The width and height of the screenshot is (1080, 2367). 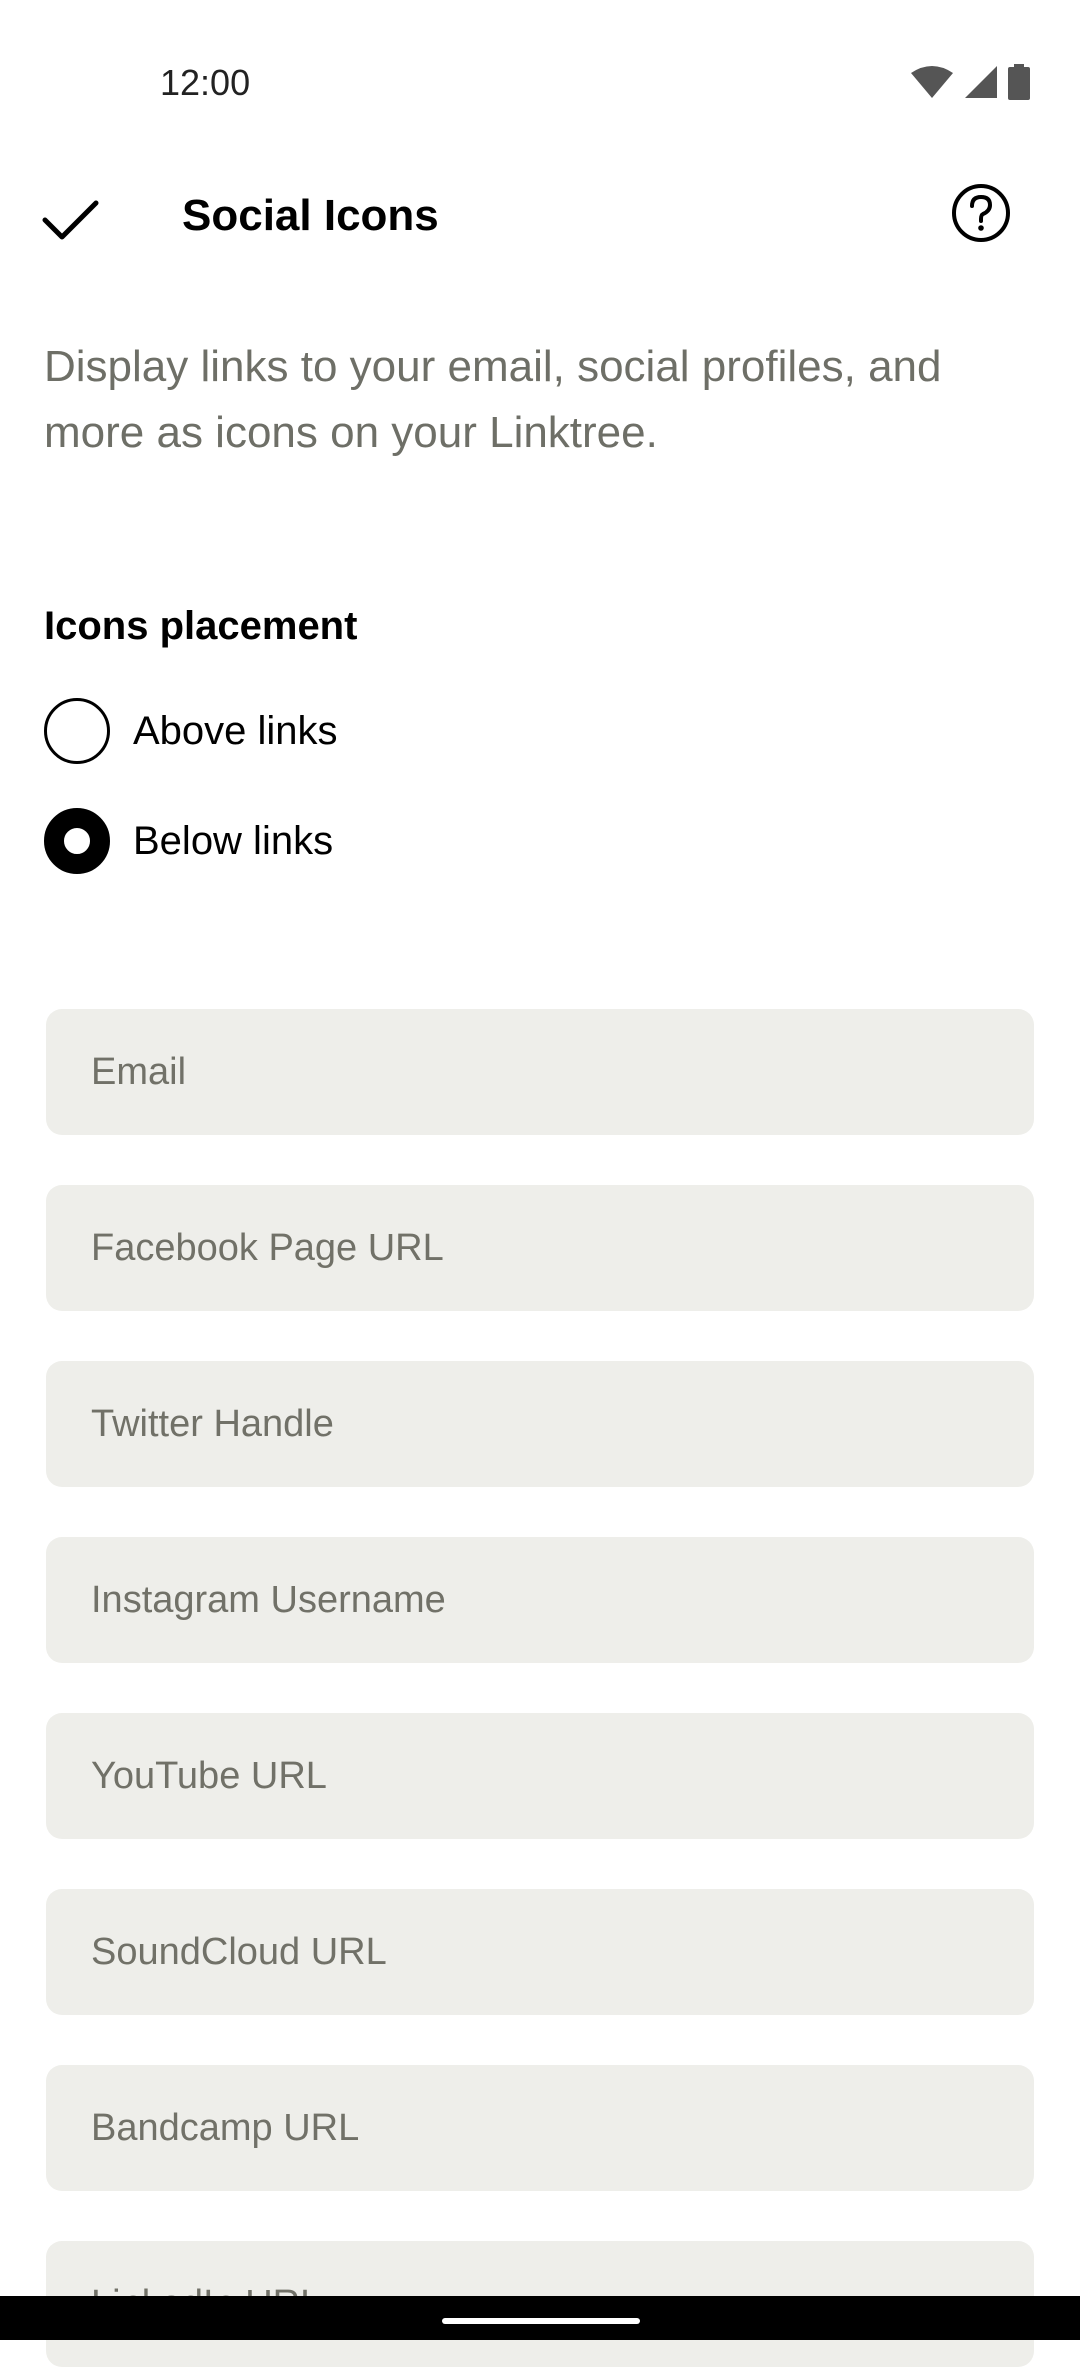 What do you see at coordinates (540, 2128) in the screenshot?
I see `bandcamp-url-field` at bounding box center [540, 2128].